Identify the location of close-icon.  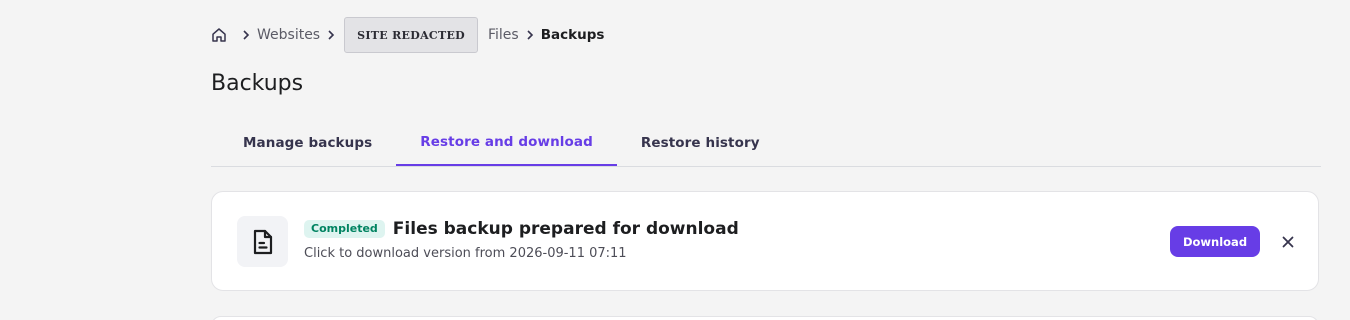
(1288, 242).